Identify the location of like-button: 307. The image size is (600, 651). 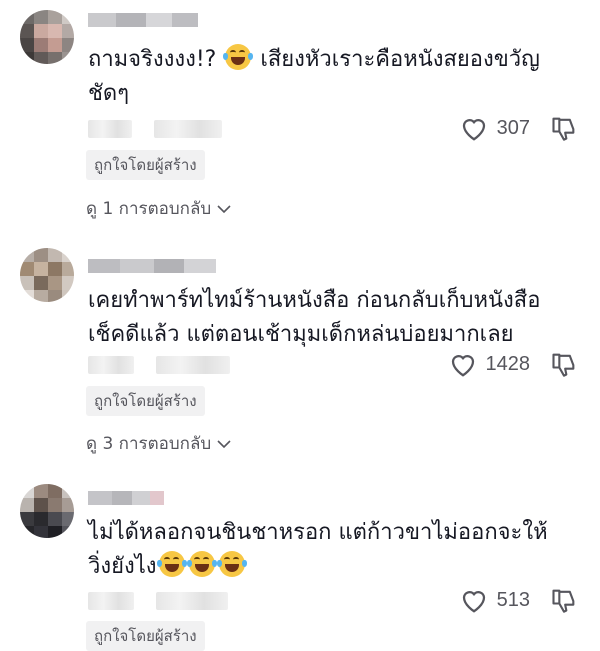
(494, 128).